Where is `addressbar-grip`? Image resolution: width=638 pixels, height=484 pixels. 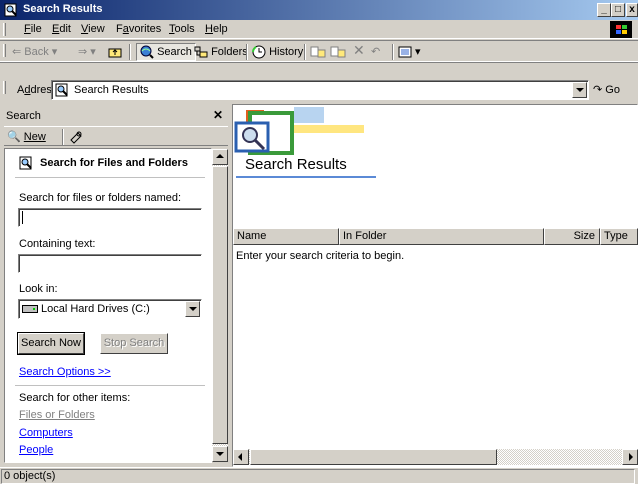
addressbar-grip is located at coordinates (4, 87).